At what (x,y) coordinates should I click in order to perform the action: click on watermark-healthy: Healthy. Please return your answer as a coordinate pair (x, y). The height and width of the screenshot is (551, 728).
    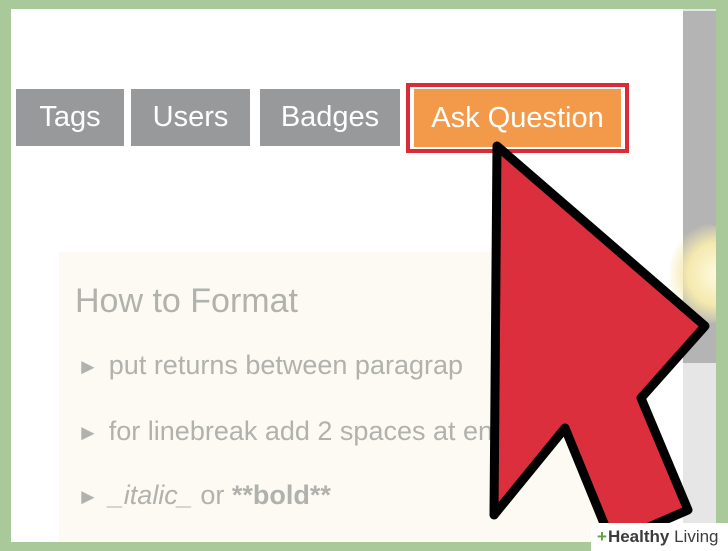
    Looking at the image, I should click on (638, 536).